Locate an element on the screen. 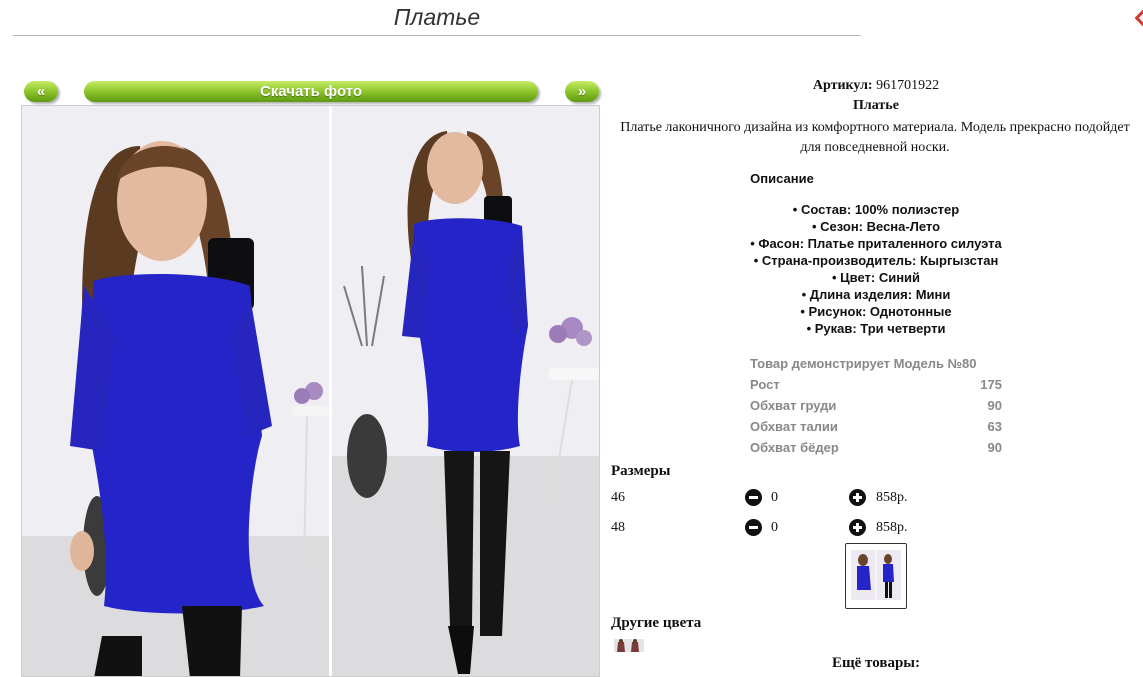  close-icon is located at coordinates (1139, 19).